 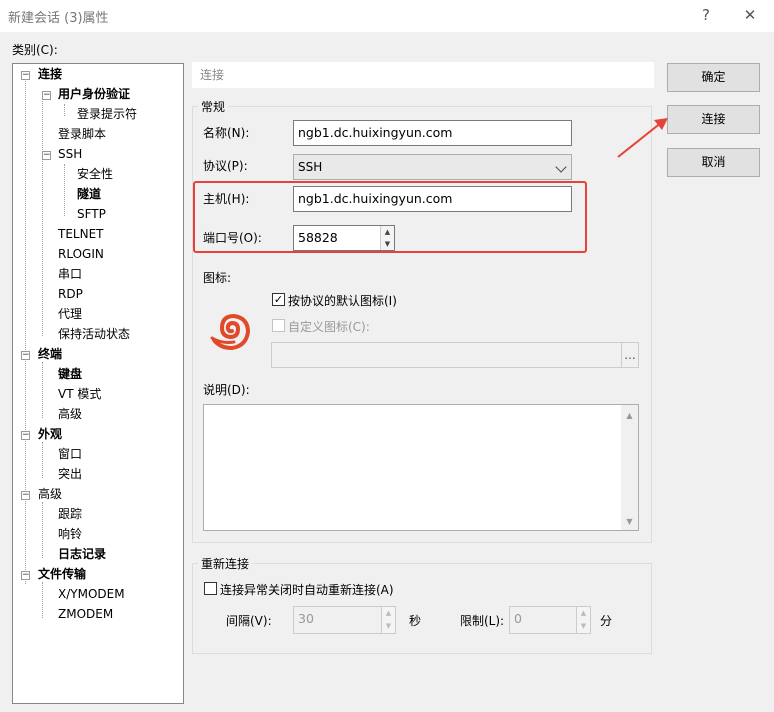 I want to click on description-label: 说明(D):, so click(x=226, y=390).